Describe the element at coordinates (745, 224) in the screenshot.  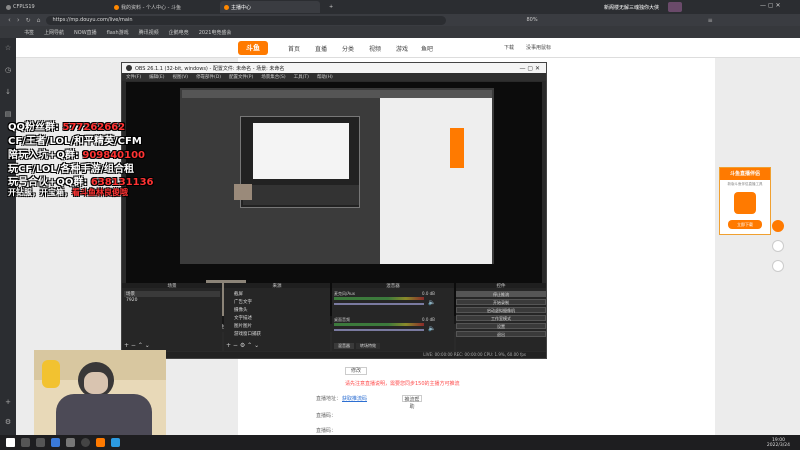
I see `promo-download-button: 立即下载` at that location.